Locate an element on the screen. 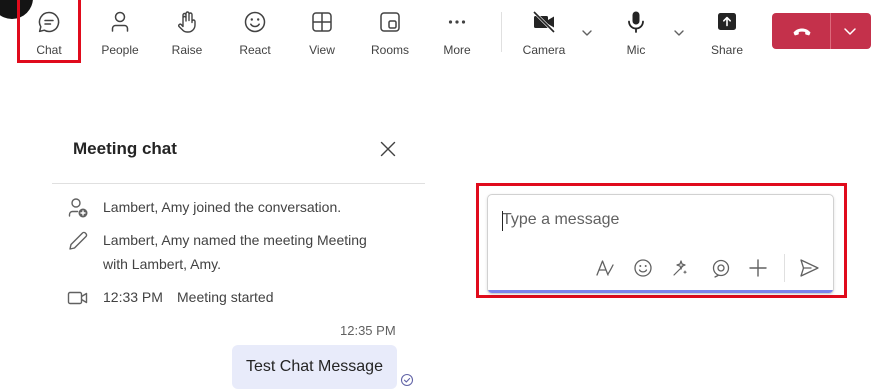  chat-message-bubble: Test Chat Message is located at coordinates (314, 367).